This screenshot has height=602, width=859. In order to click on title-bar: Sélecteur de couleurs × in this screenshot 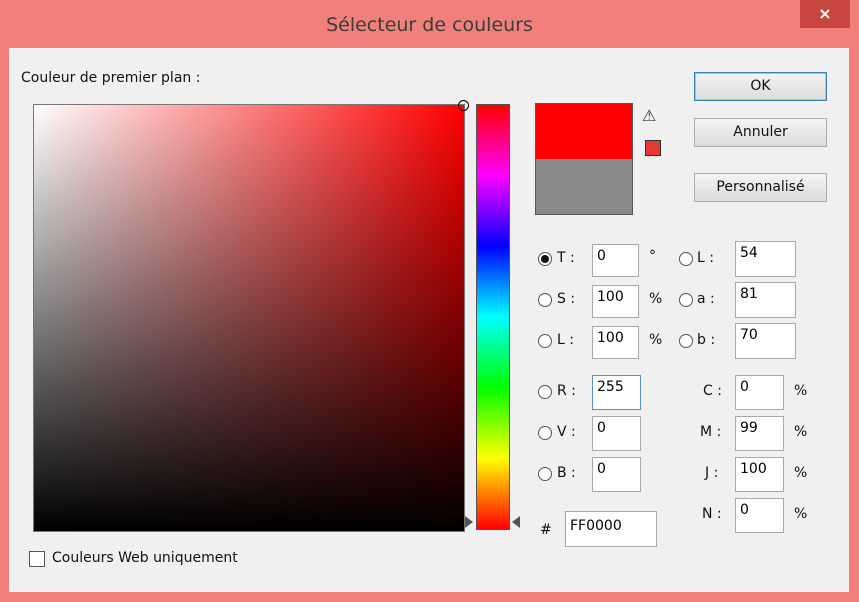, I will do `click(429, 24)`.